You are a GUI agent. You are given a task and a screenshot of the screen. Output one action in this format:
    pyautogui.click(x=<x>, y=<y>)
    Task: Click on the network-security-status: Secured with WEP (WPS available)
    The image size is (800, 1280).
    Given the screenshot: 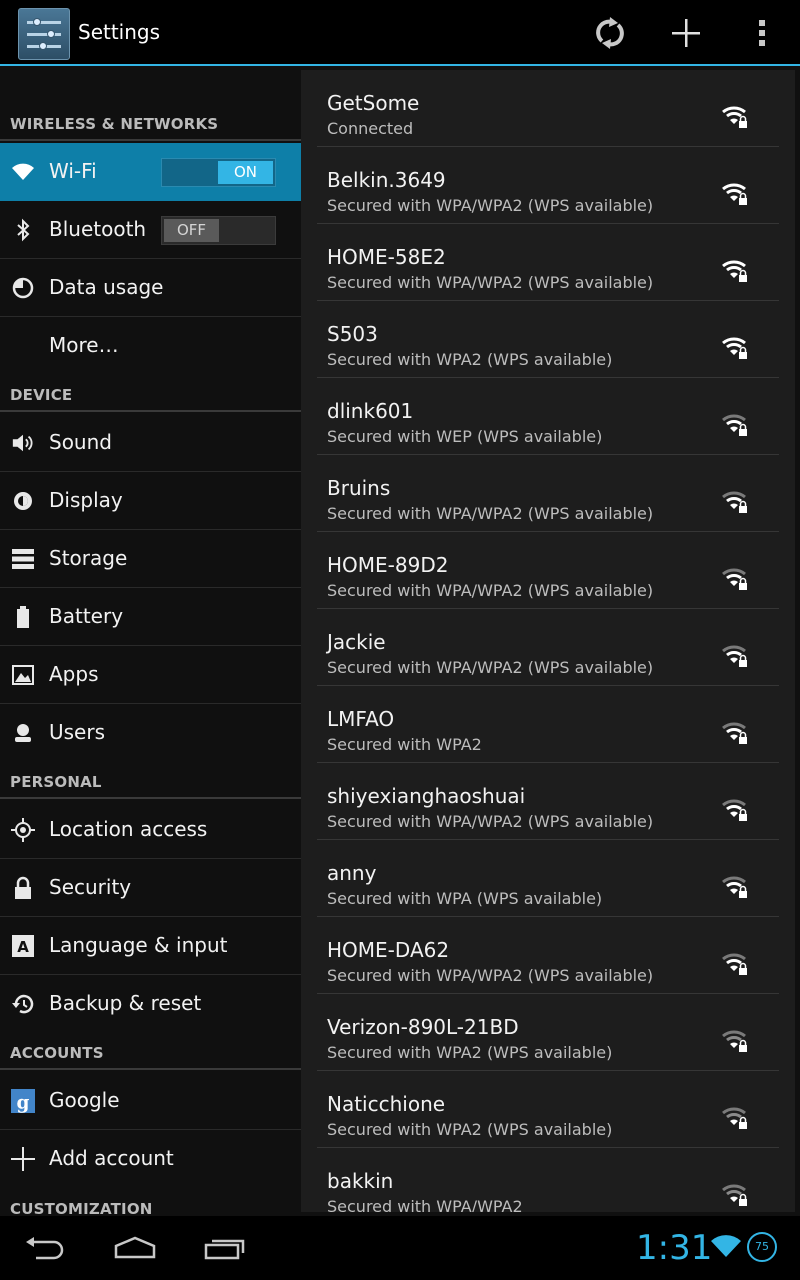 What is the action you would take?
    pyautogui.click(x=465, y=436)
    